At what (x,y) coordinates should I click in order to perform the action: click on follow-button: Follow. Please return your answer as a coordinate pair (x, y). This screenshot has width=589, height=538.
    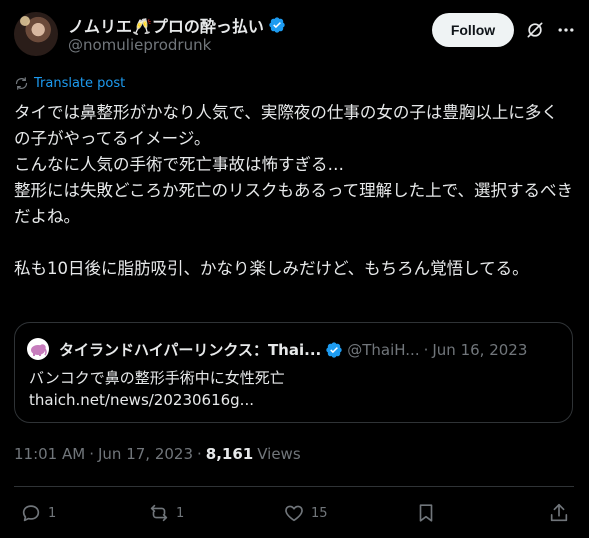
    Looking at the image, I should click on (473, 30).